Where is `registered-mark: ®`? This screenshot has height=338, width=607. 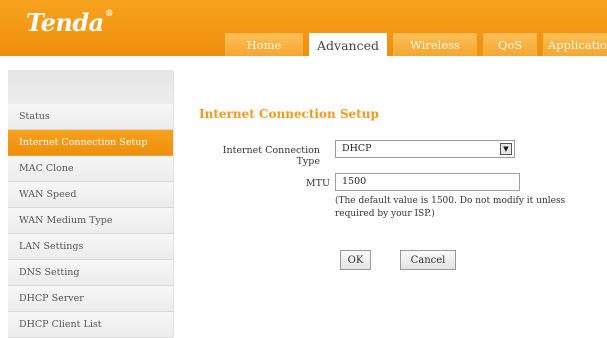
registered-mark: ® is located at coordinates (109, 14).